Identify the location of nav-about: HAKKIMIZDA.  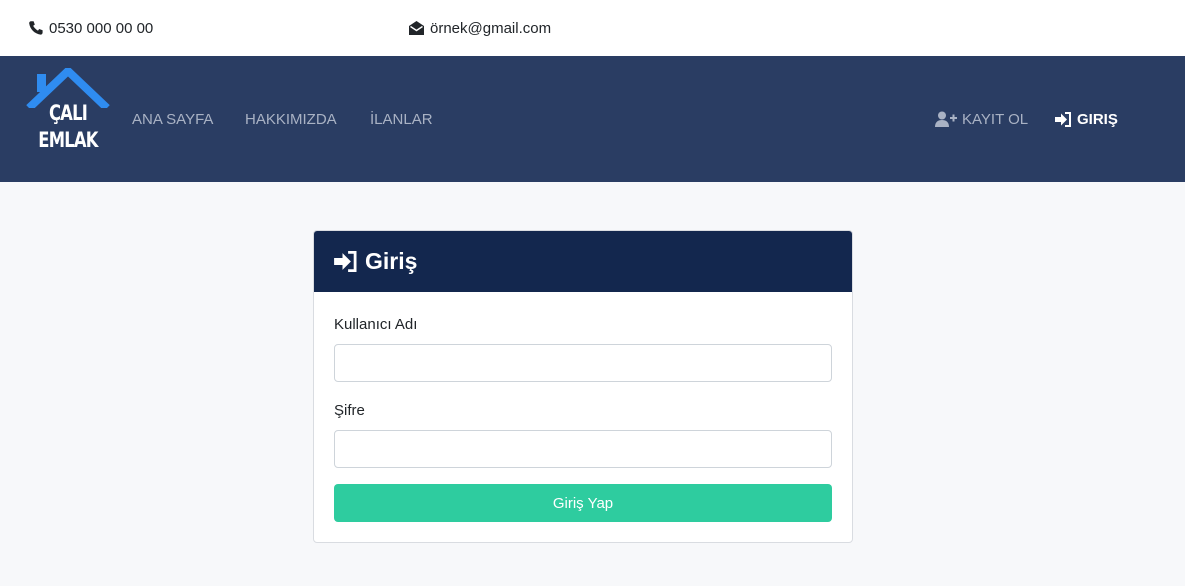
(291, 119).